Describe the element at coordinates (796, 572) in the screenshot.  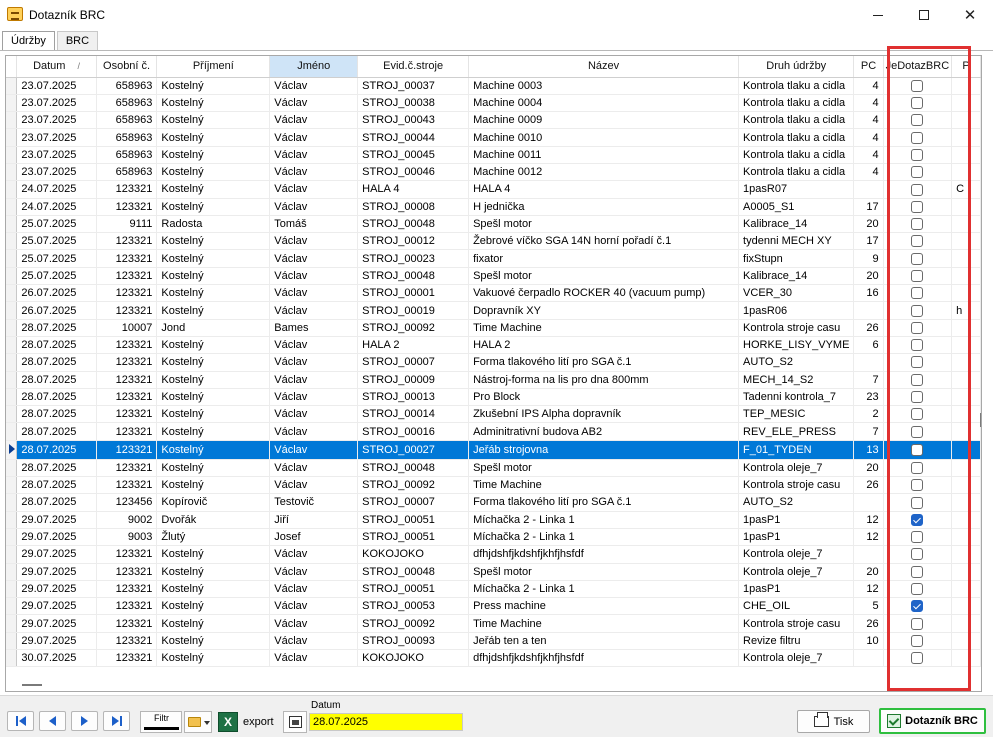
I see `cell-druh: Kontrola oleje_7` at that location.